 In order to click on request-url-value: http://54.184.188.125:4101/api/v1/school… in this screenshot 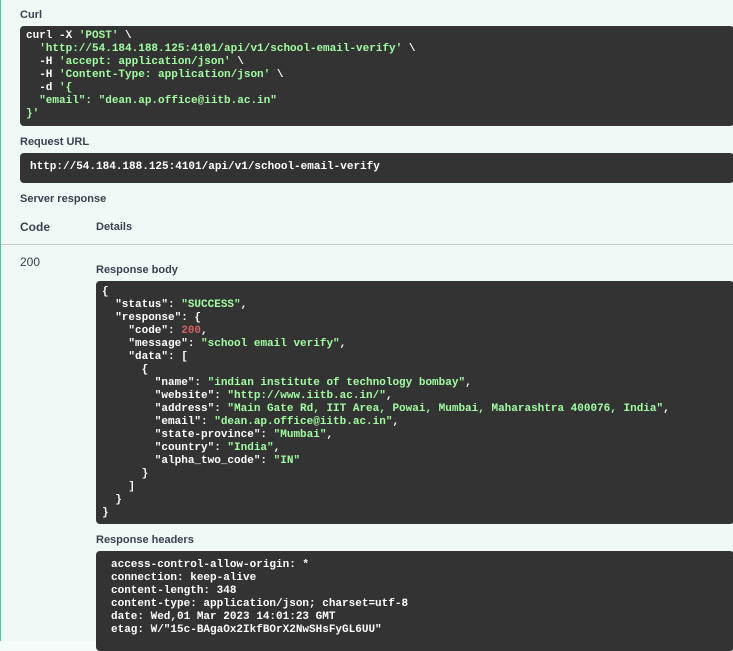, I will do `click(205, 167)`.